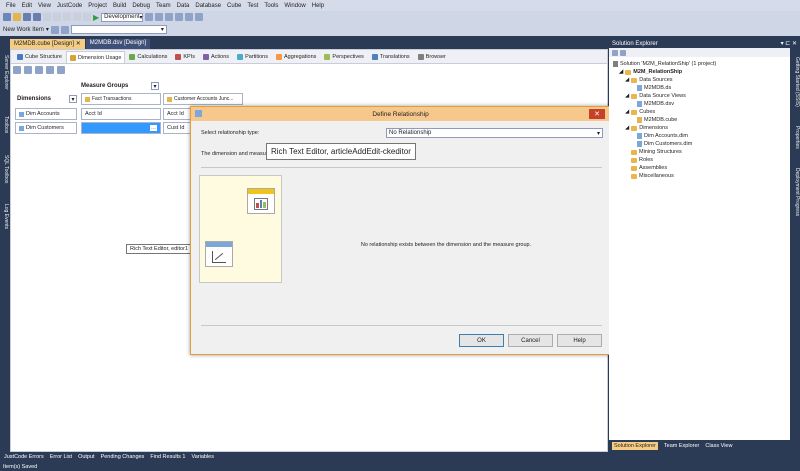 The image size is (800, 471). What do you see at coordinates (159, 17) in the screenshot?
I see `solution-explorer-icon` at bounding box center [159, 17].